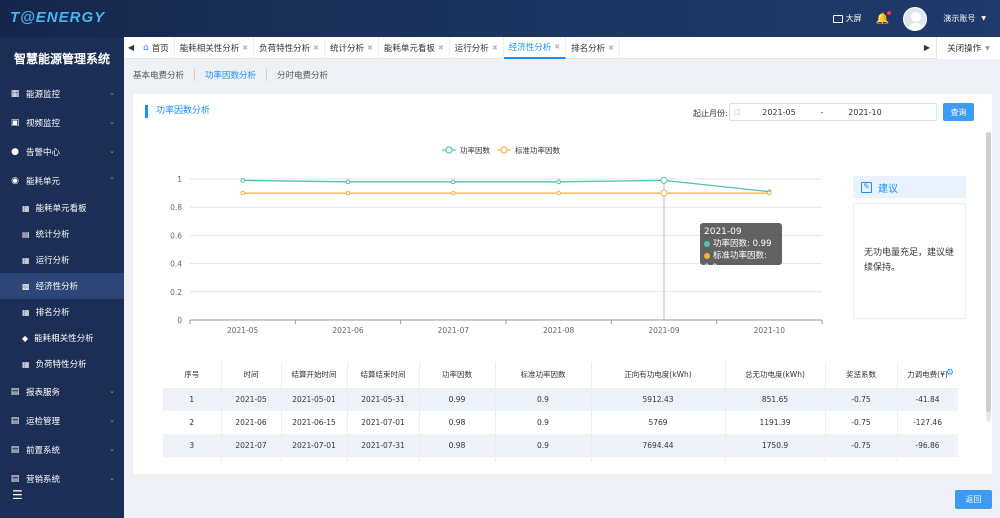 The width and height of the screenshot is (1000, 518). What do you see at coordinates (457, 375) in the screenshot?
I see `table-header-cell: 功率因数` at bounding box center [457, 375].